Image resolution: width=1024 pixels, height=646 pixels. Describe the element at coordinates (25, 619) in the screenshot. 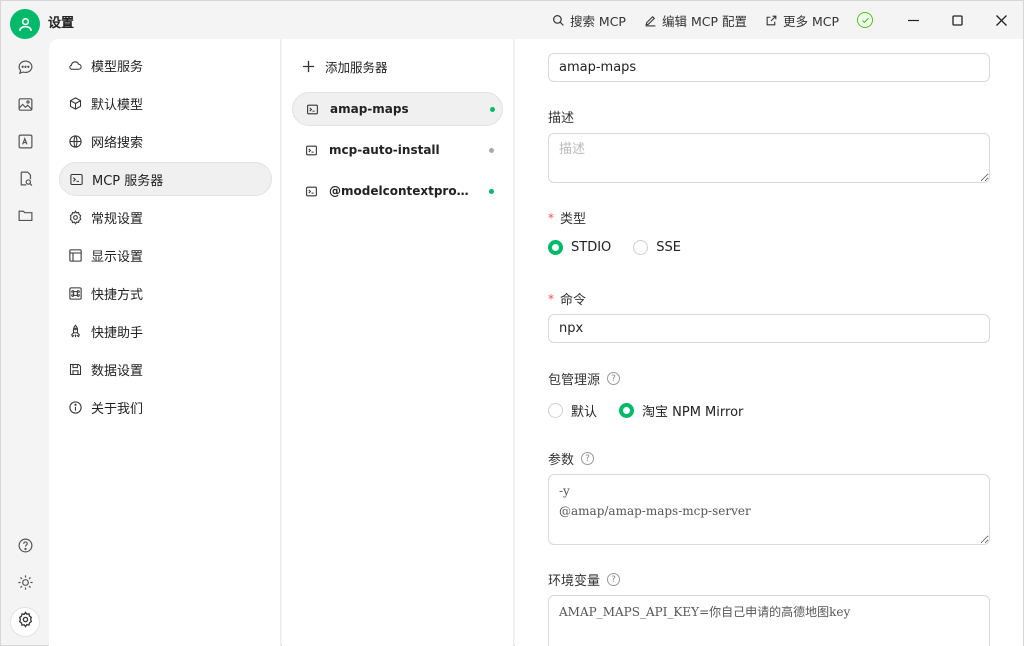

I see `settings-gear-icon` at that location.